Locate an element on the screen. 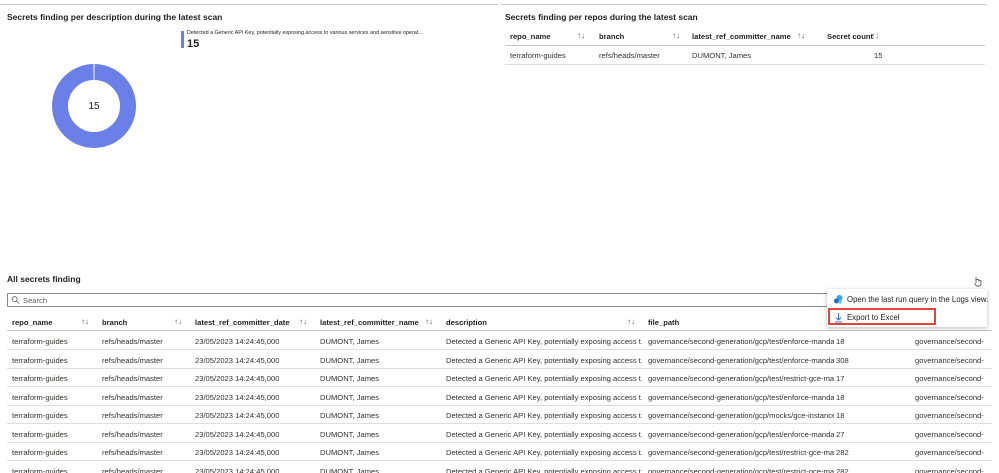  all-secrets-title: All secrets finding is located at coordinates (44, 279).